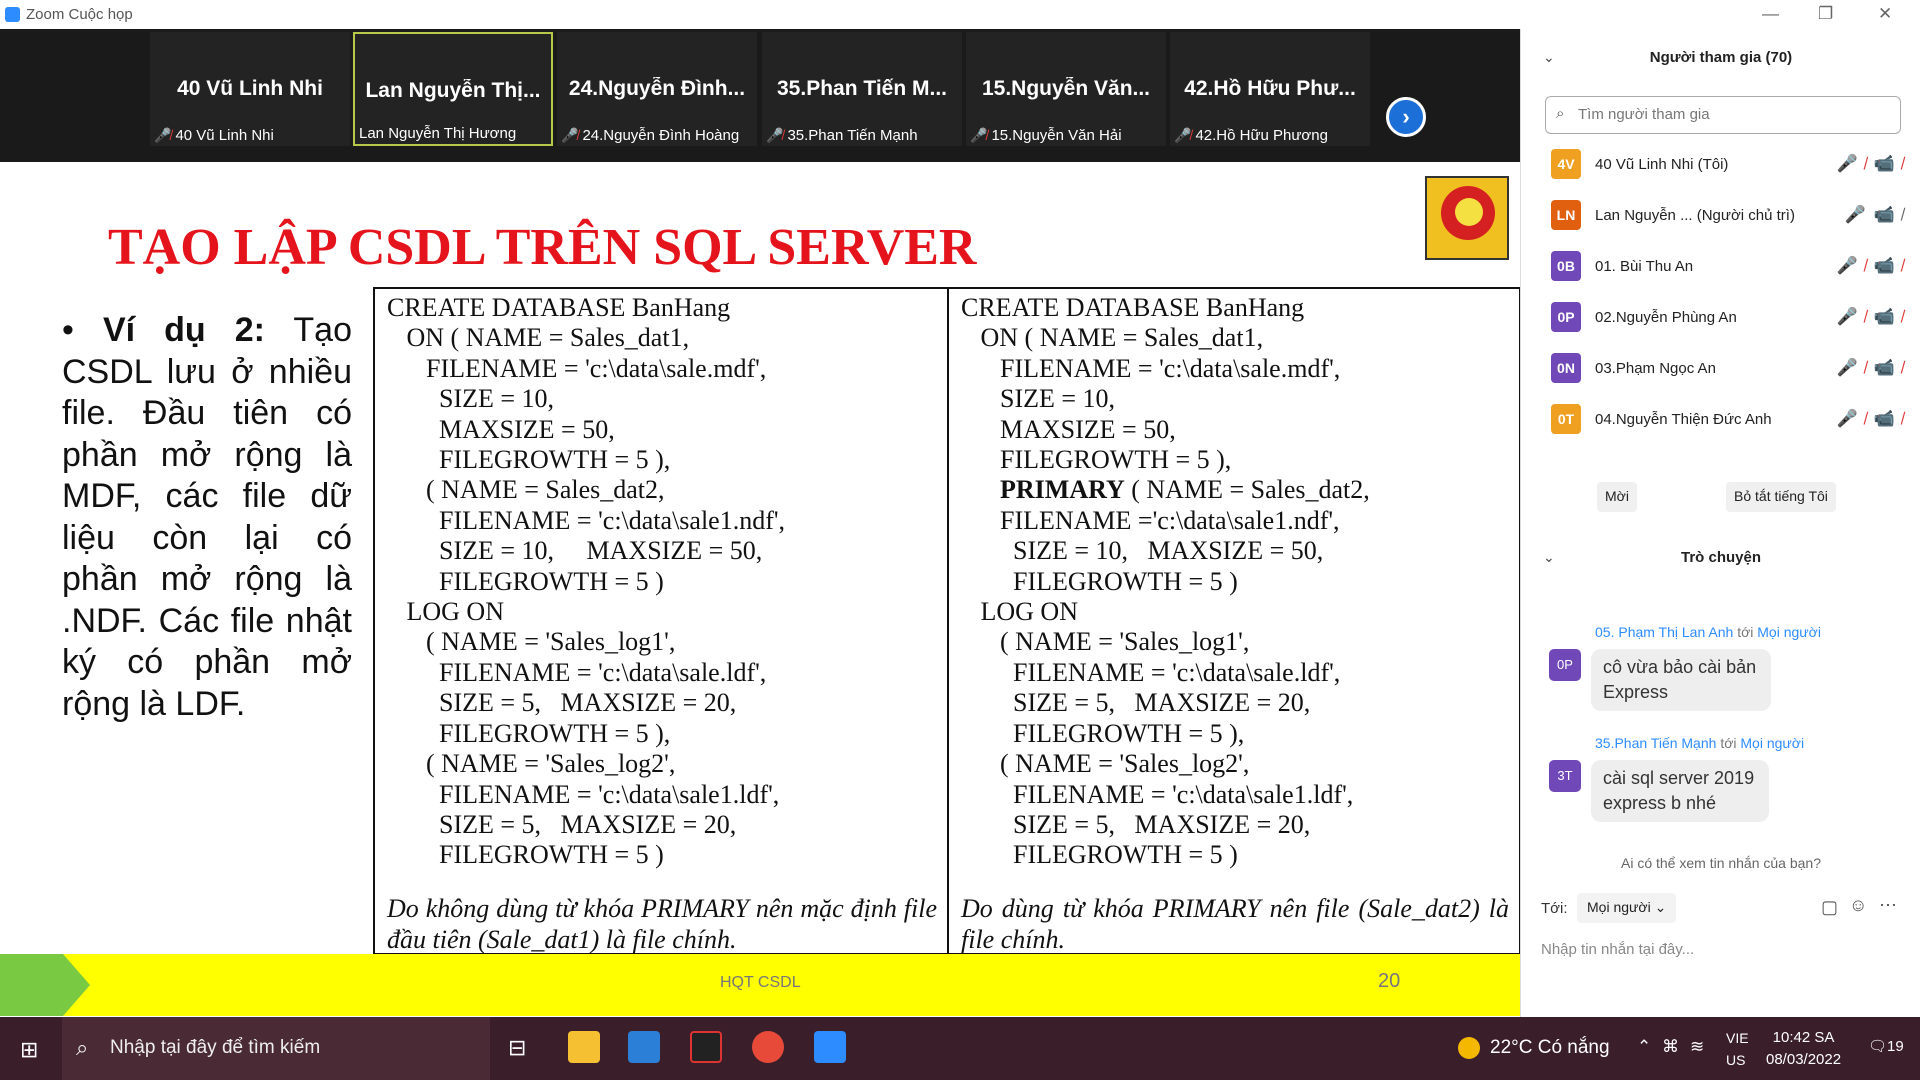 This screenshot has width=1920, height=1080. I want to click on participant-row: 0B 01. Bùi Thu An 🎤̸📹̸, so click(1731, 268).